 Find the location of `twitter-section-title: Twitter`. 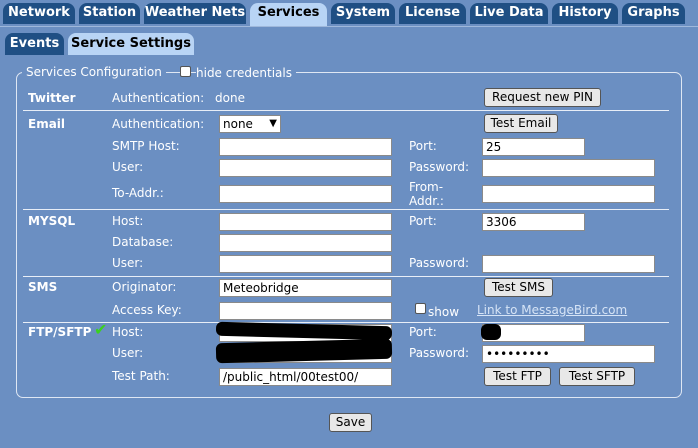

twitter-section-title: Twitter is located at coordinates (52, 98).